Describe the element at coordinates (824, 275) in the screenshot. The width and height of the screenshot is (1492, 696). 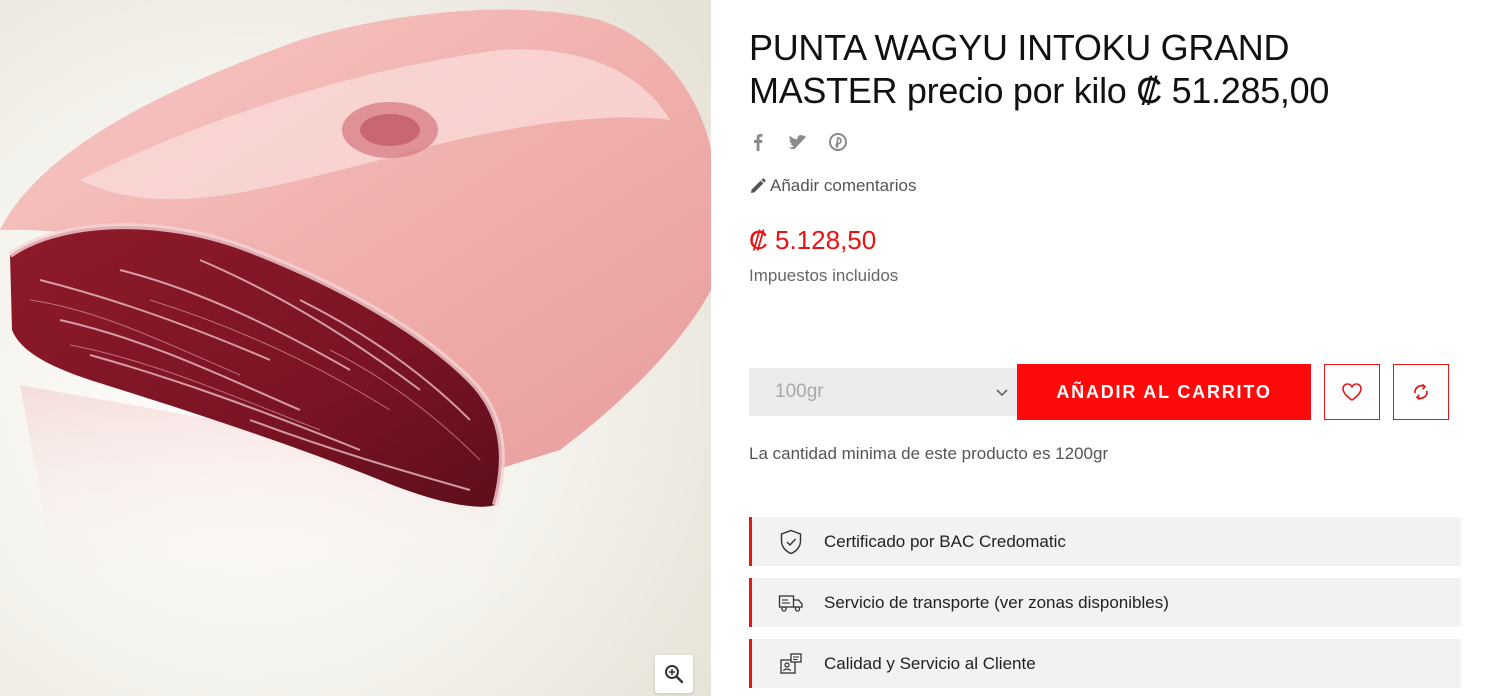
I see `tax-note: Impuestos incluidos` at that location.